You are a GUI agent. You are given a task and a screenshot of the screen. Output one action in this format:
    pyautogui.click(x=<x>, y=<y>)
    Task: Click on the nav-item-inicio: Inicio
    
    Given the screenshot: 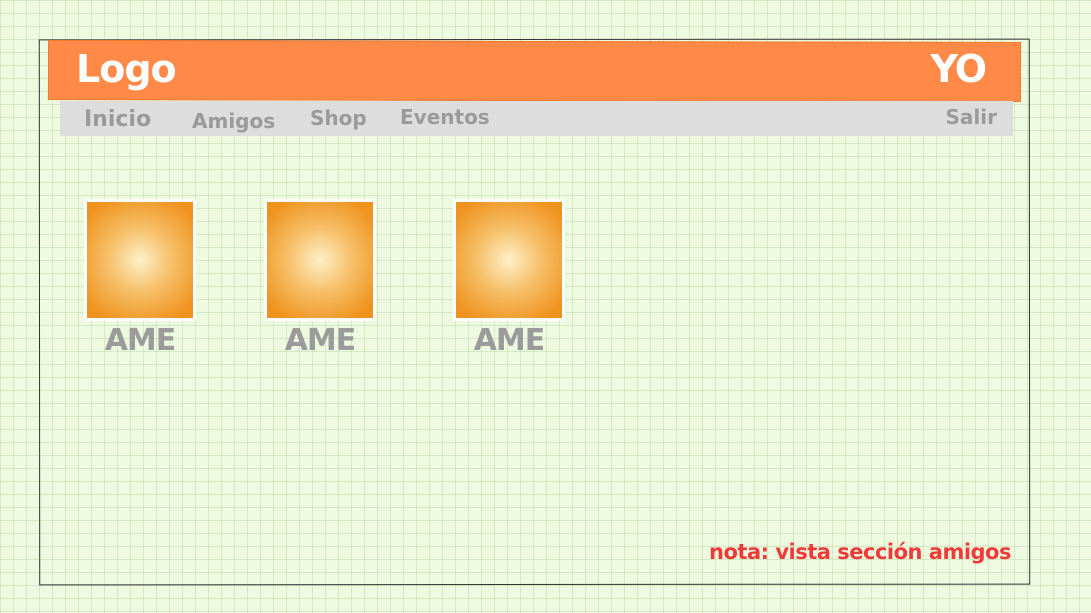 What is the action you would take?
    pyautogui.click(x=117, y=120)
    